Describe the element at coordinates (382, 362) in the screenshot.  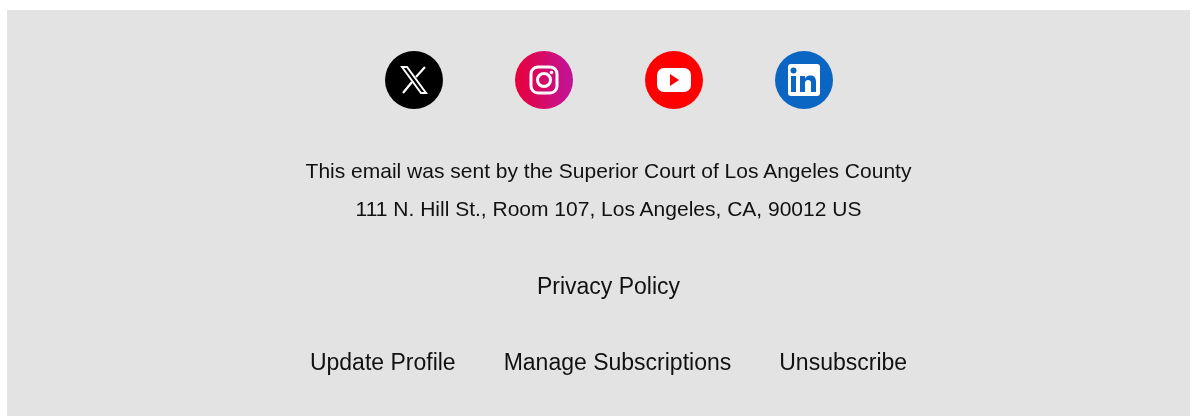
I see `footer-link: Update Profile` at that location.